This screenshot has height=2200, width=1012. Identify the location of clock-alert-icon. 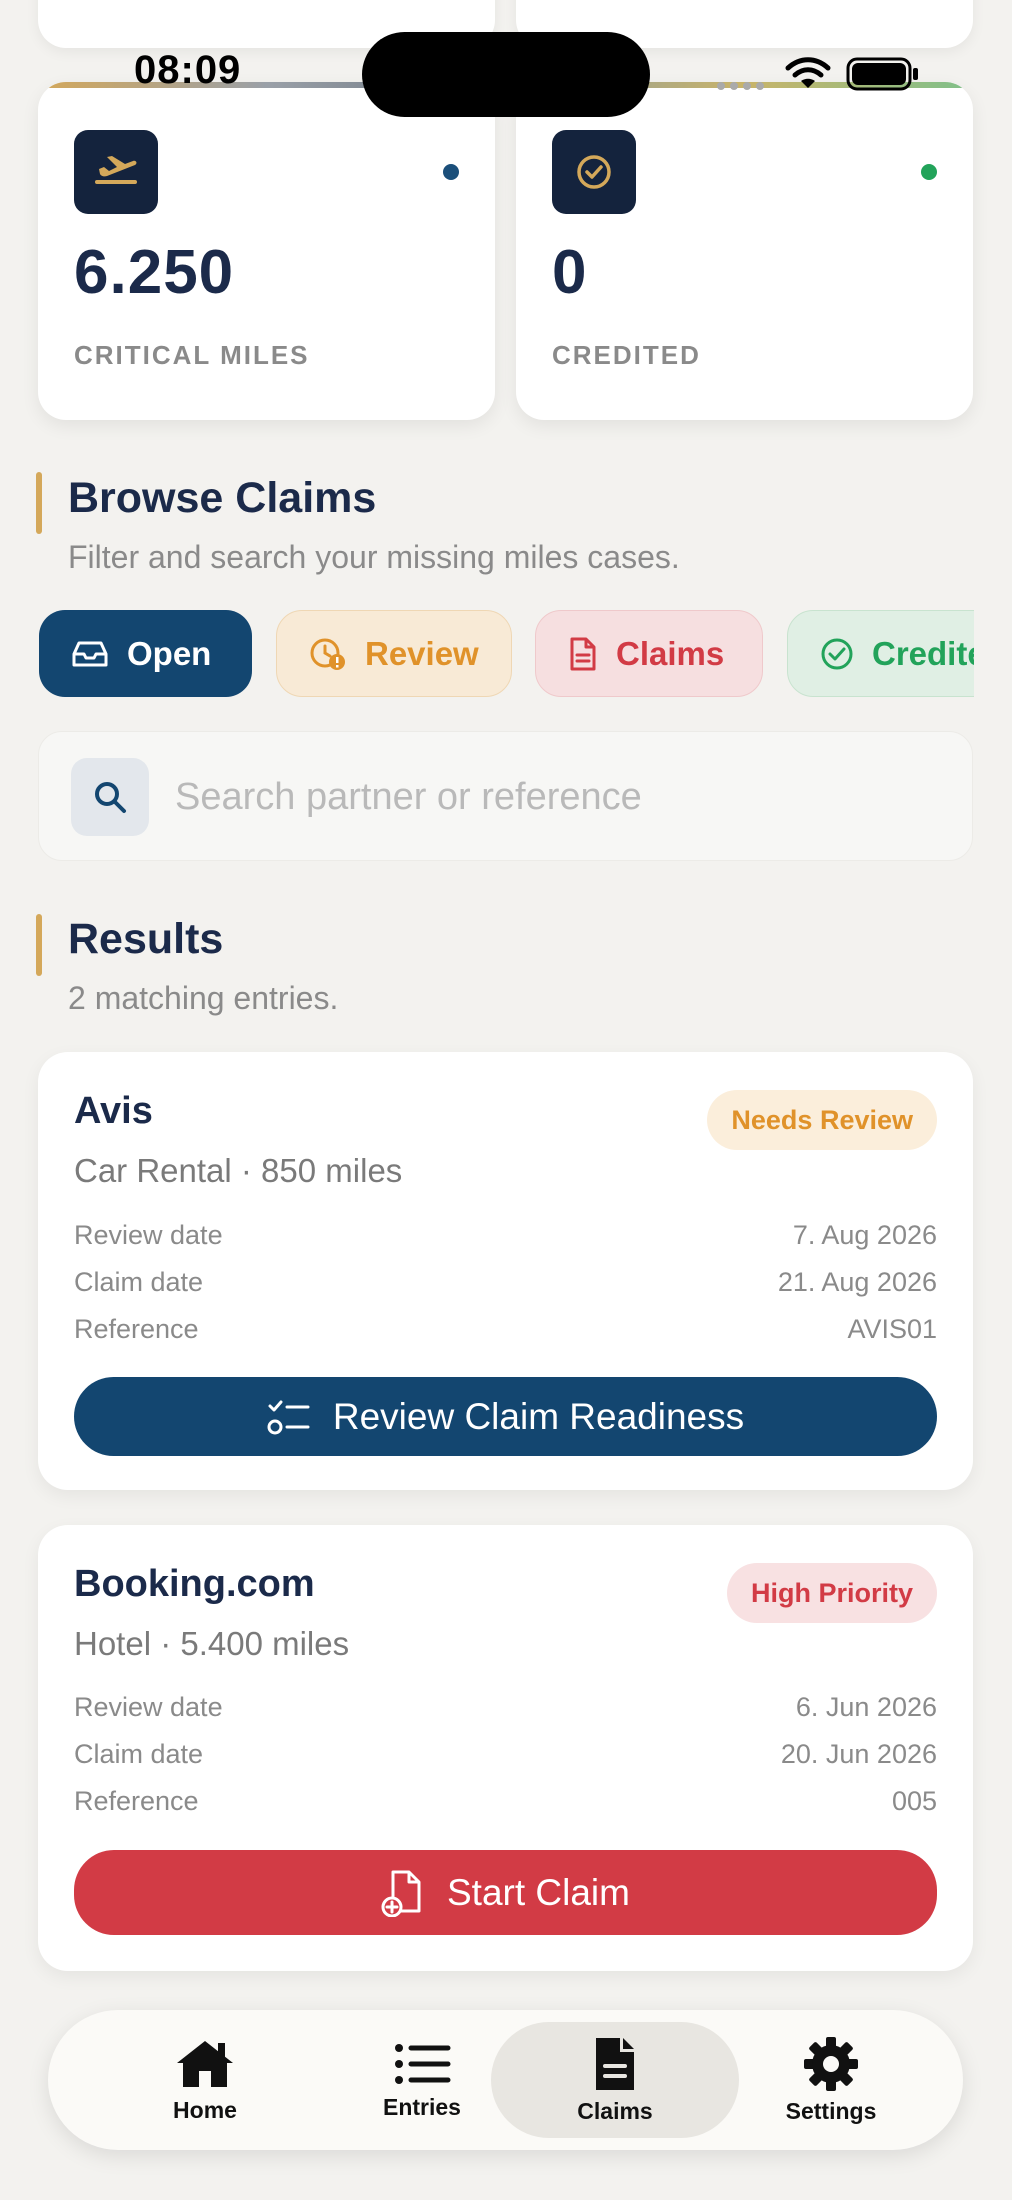
(327, 654).